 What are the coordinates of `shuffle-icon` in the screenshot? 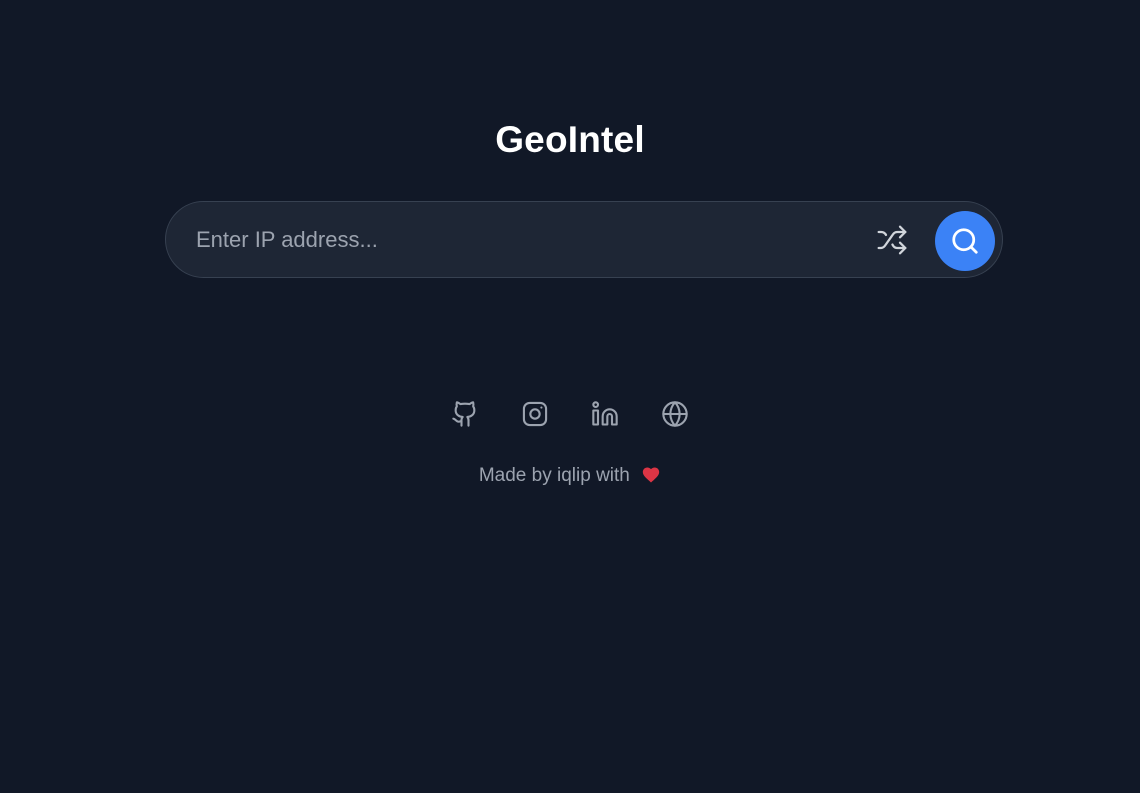 It's located at (892, 240).